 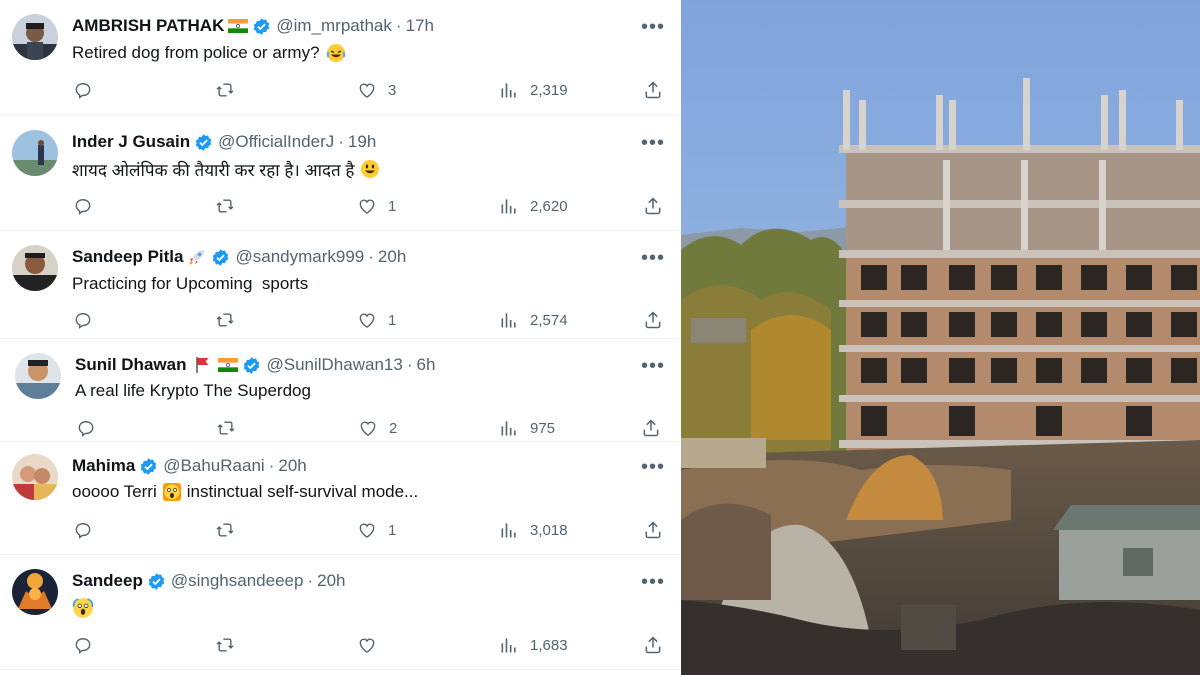 I want to click on handle: @OfficialInderJ, so click(x=276, y=142).